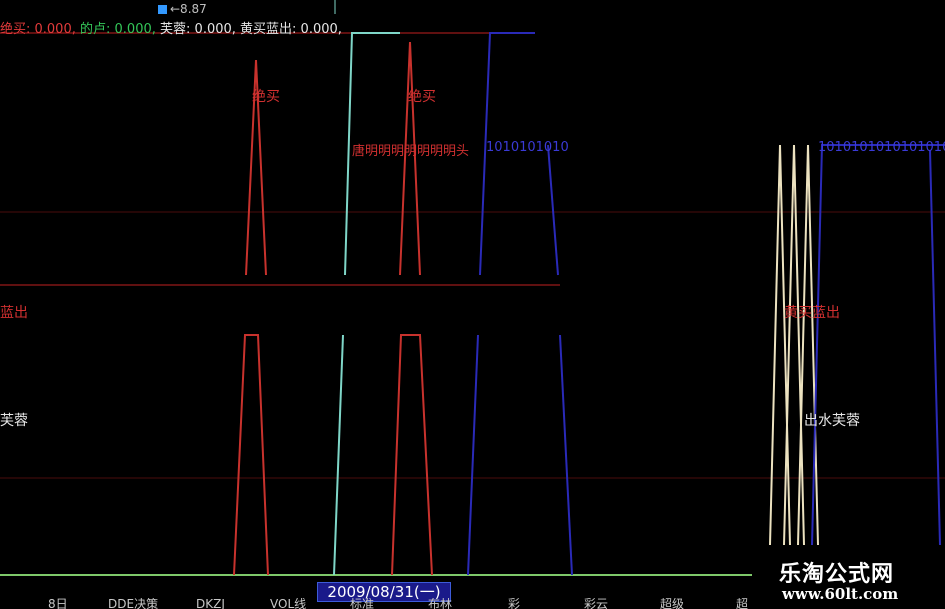  What do you see at coordinates (380, 603) in the screenshot?
I see `indicator-tab-bar: 8日 DDE决策 DKZJ VOL线 标准 布林 彩 彩云 超级 超` at bounding box center [380, 603].